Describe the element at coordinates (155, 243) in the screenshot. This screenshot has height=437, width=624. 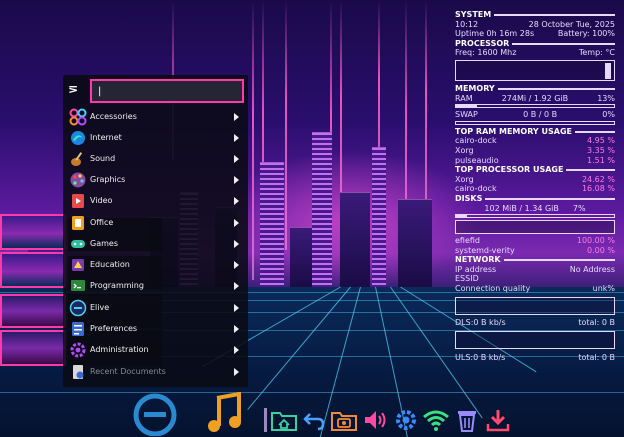
I see `menu-item-games: Games` at that location.